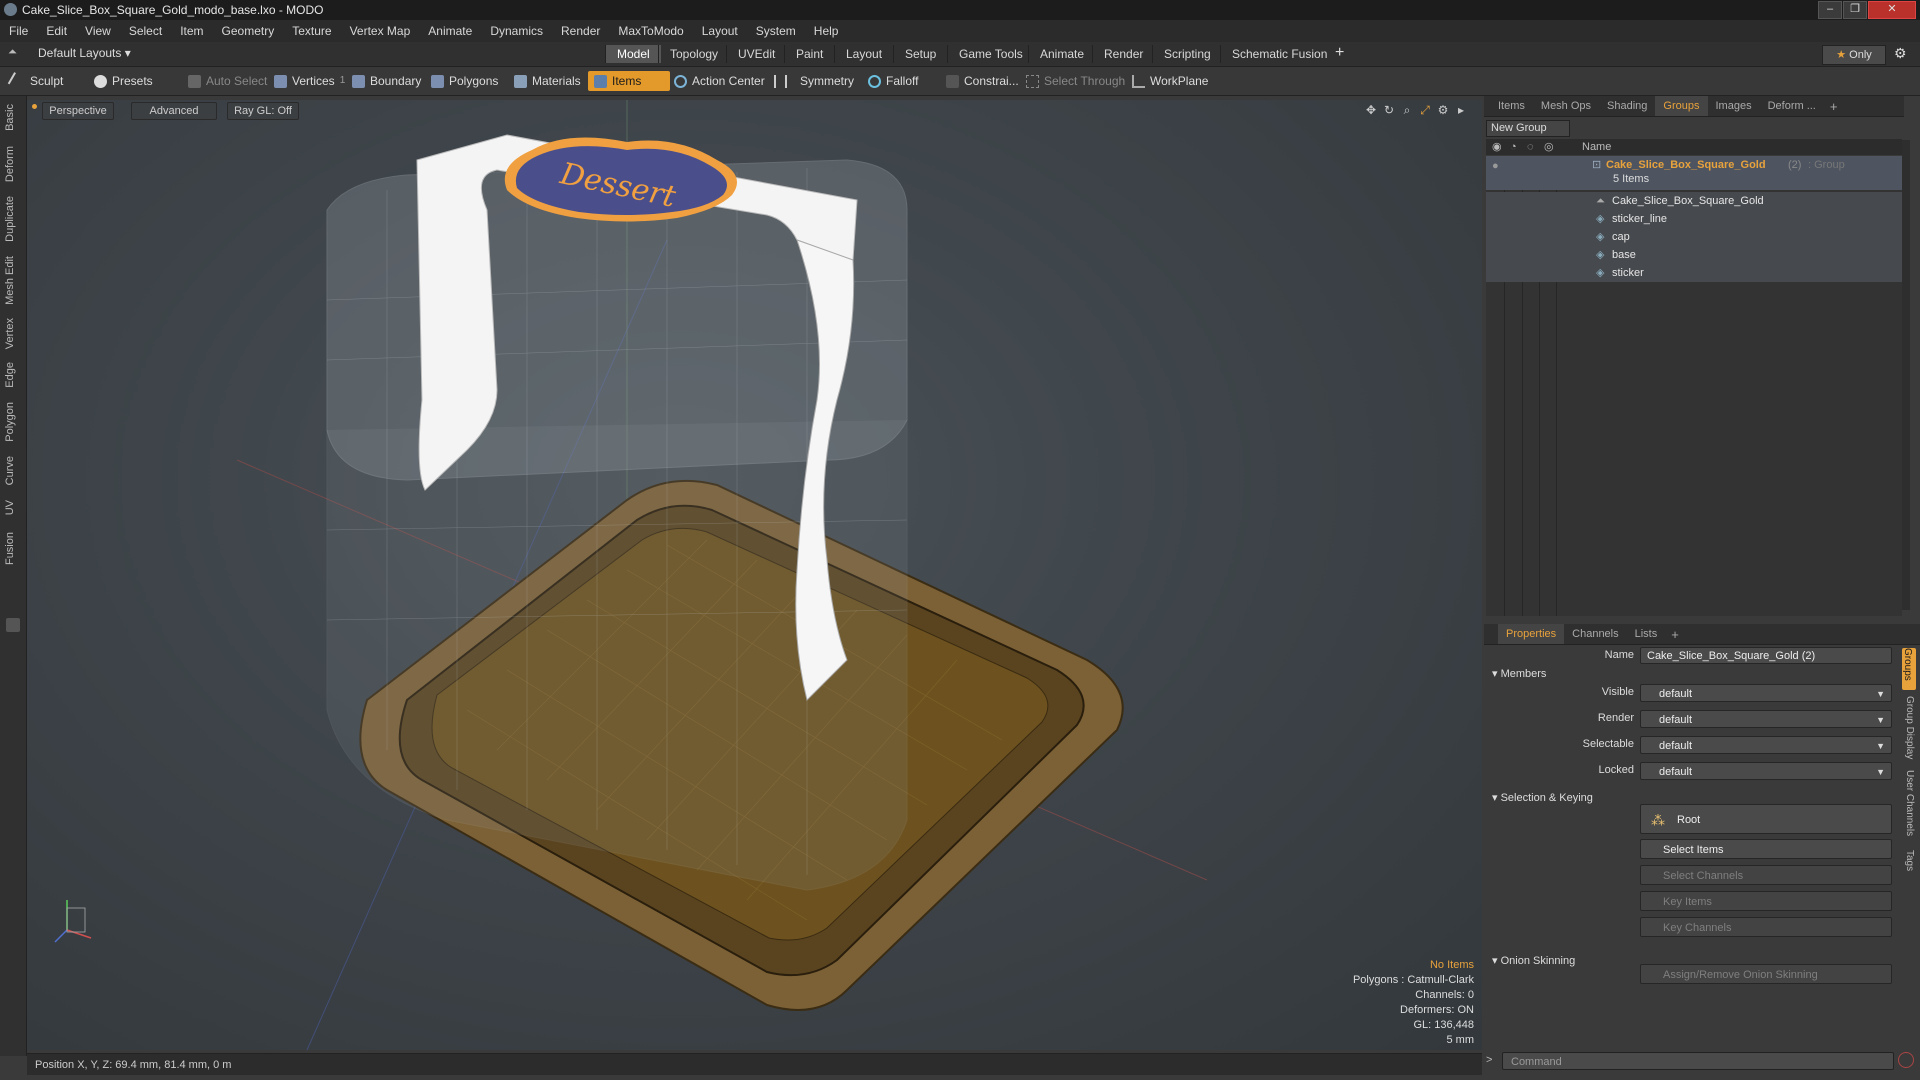 The width and height of the screenshot is (1920, 1080). Describe the element at coordinates (18, 31) in the screenshot. I see `menu-file: File` at that location.